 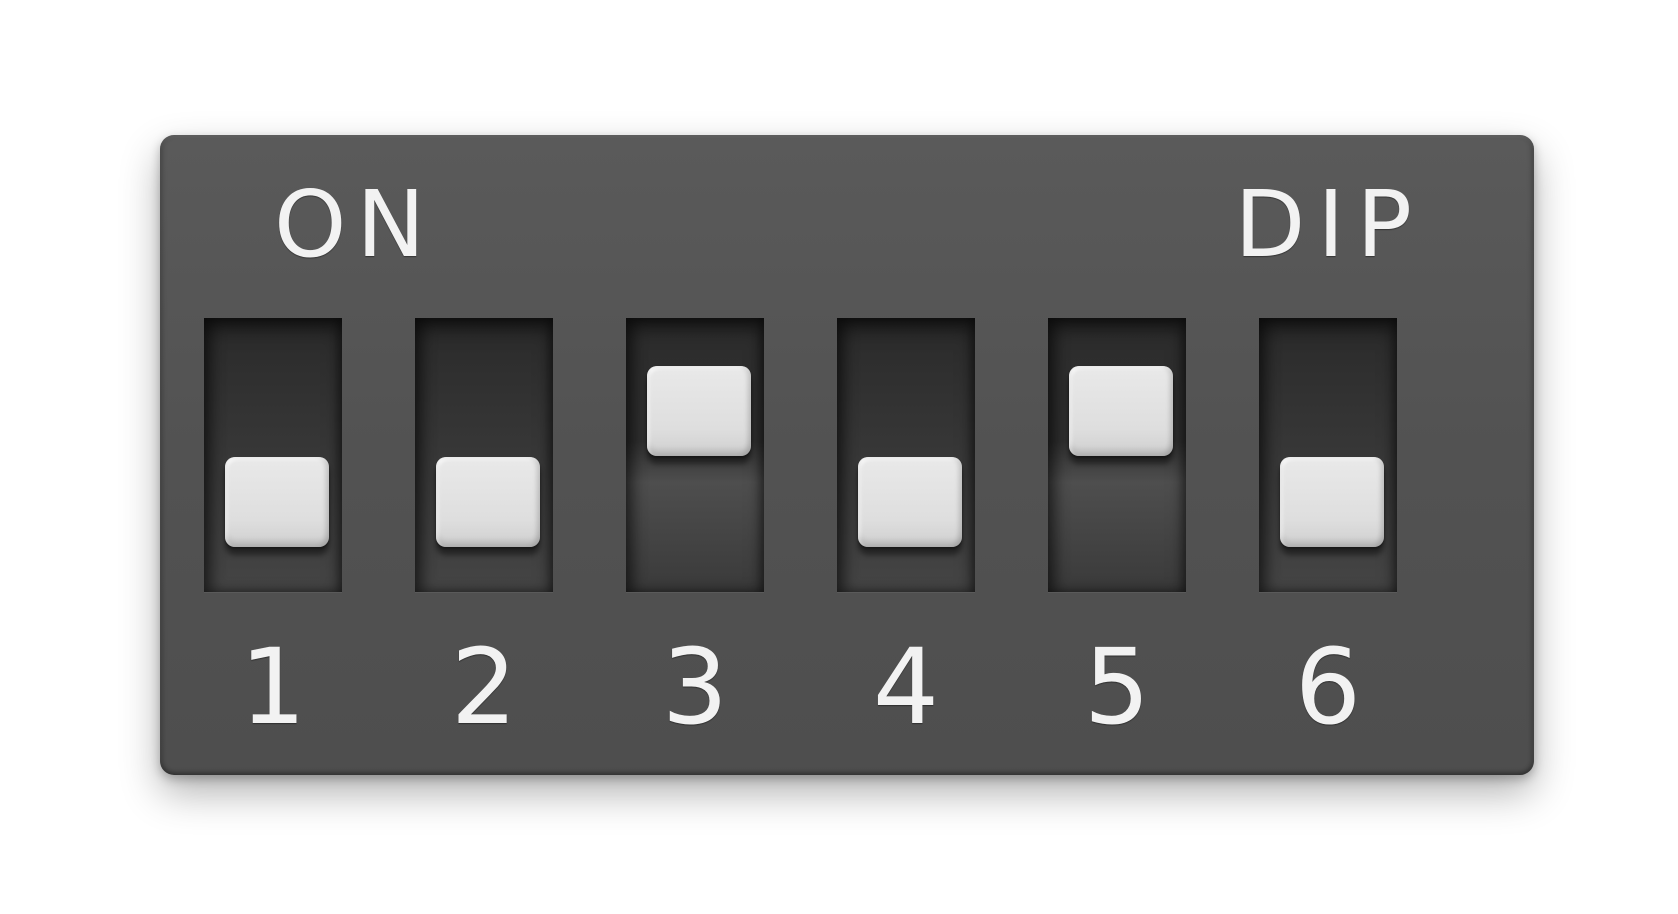 What do you see at coordinates (695, 687) in the screenshot?
I see `switch-number-3: 3` at bounding box center [695, 687].